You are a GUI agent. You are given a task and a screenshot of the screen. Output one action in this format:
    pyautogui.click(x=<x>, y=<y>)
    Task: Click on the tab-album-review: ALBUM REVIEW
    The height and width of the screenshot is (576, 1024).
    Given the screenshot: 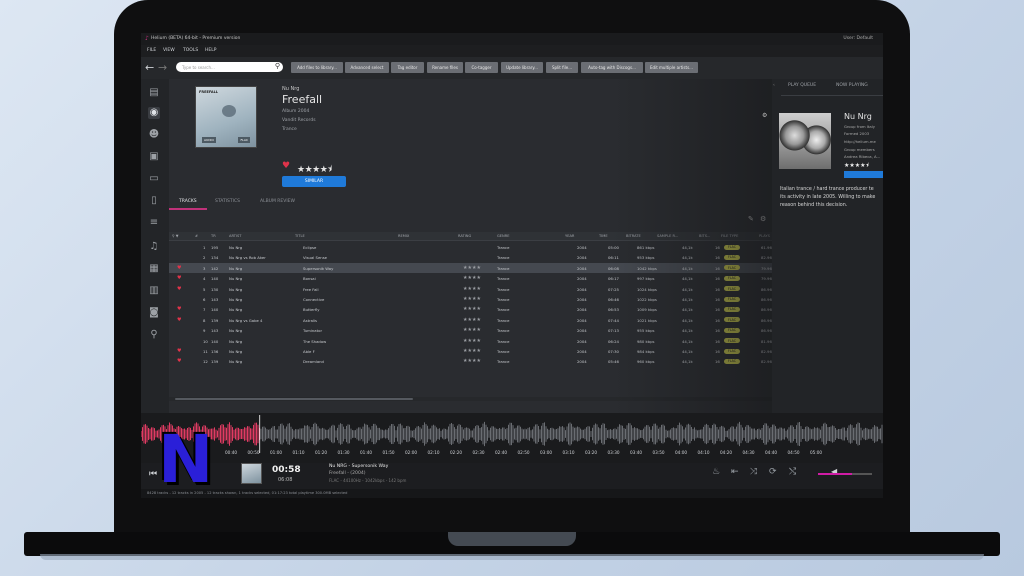 What is the action you would take?
    pyautogui.click(x=277, y=201)
    